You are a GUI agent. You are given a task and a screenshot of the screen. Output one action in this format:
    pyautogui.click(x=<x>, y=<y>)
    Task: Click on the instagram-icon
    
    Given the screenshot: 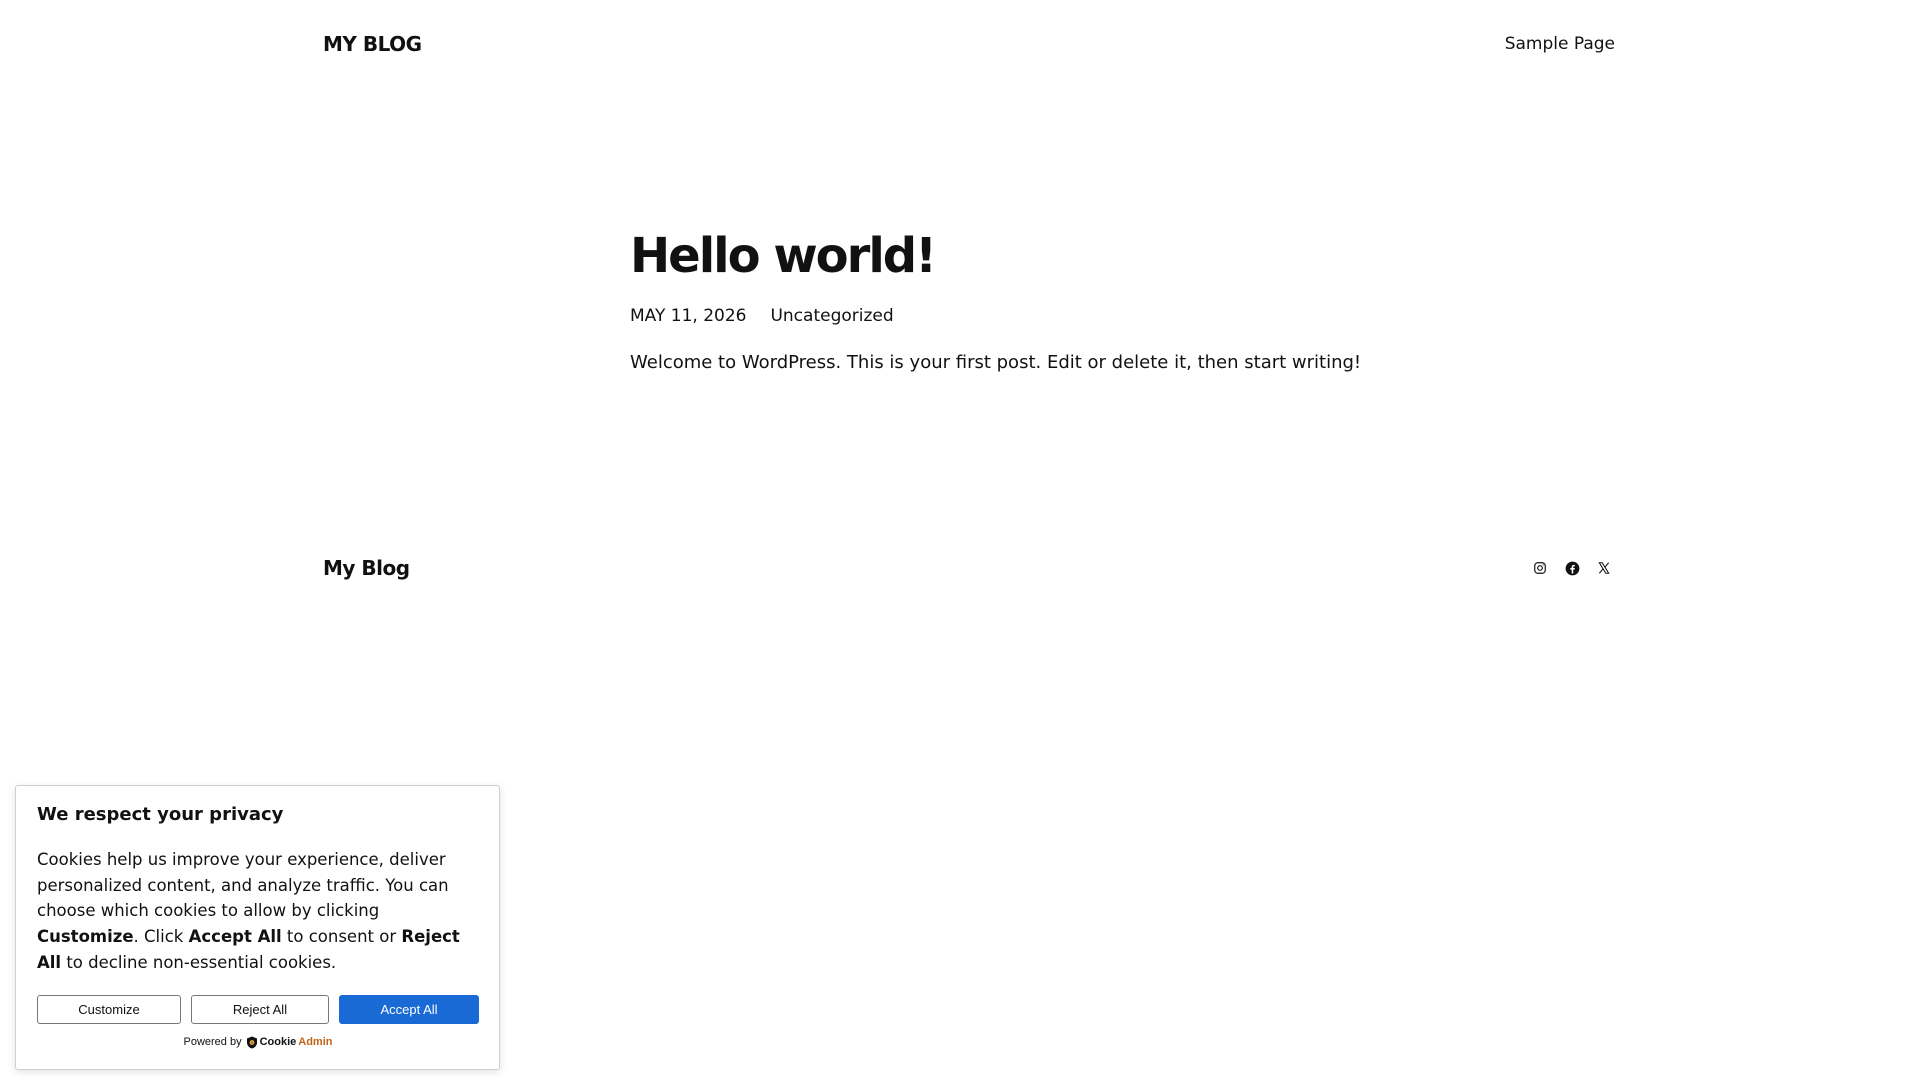 What is the action you would take?
    pyautogui.click(x=1540, y=568)
    